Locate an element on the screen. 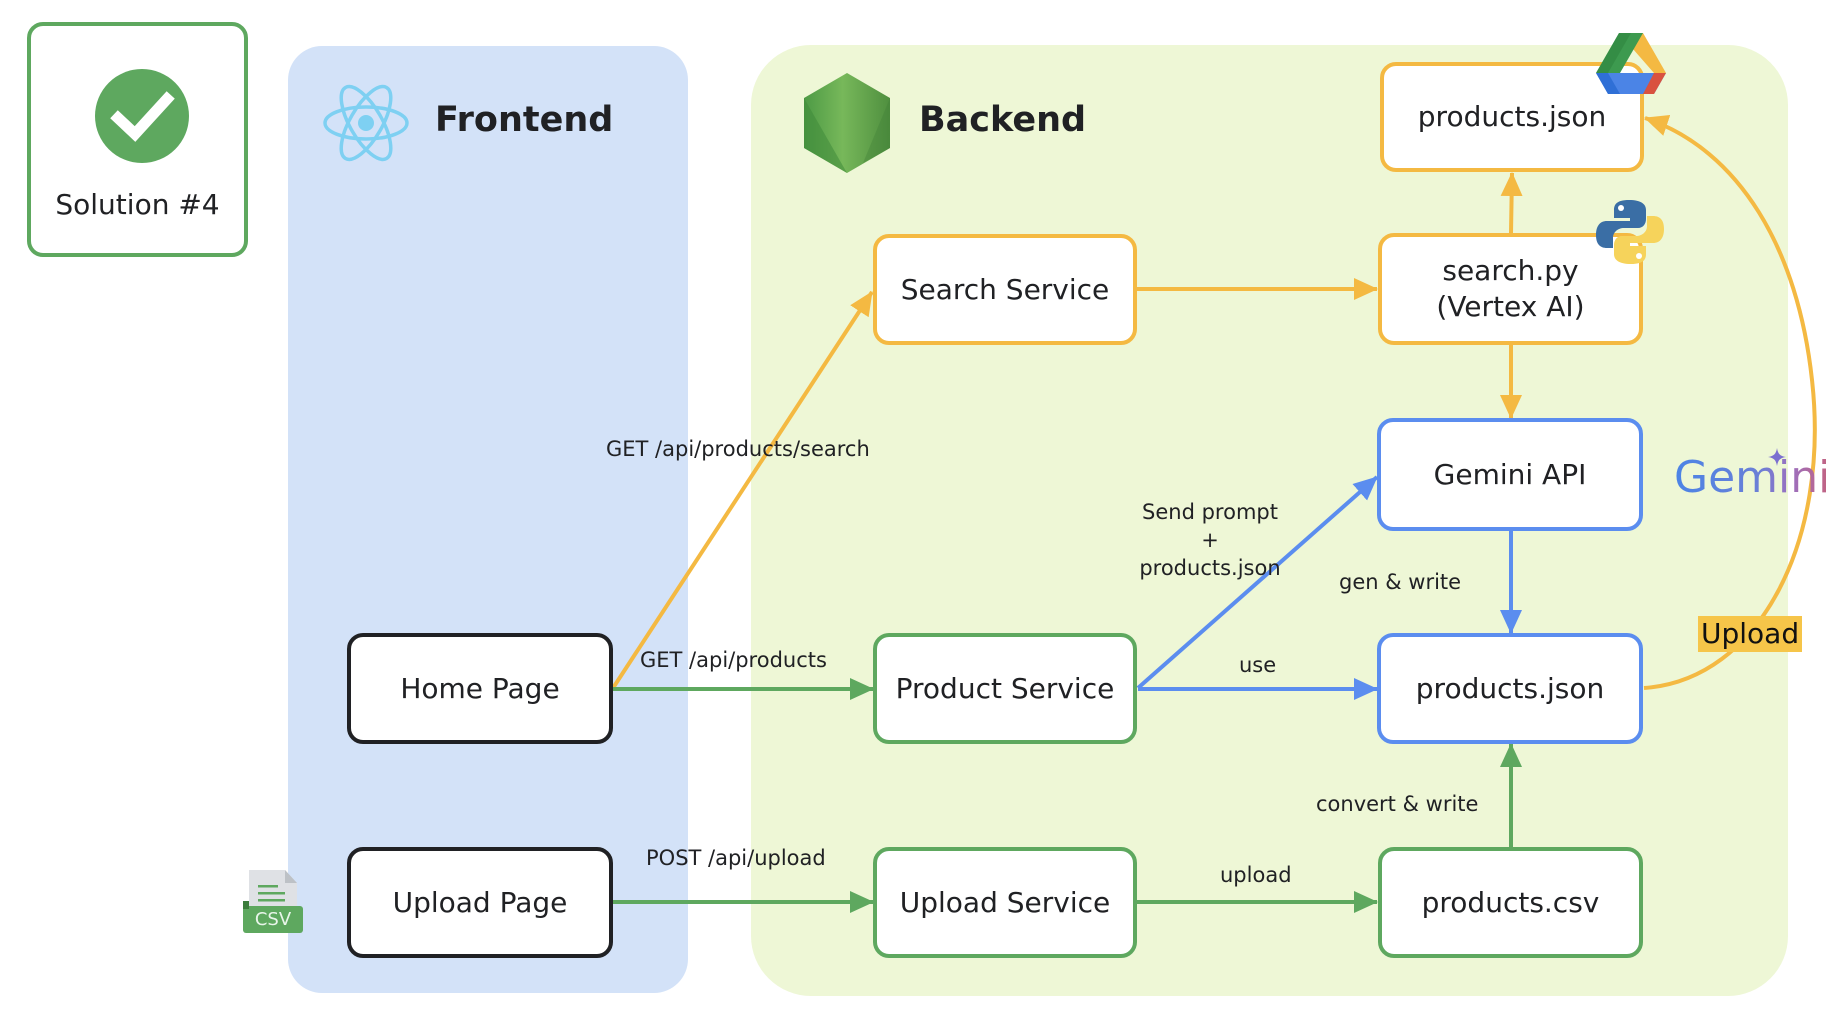 This screenshot has width=1826, height=1026. label-use: use is located at coordinates (1258, 665).